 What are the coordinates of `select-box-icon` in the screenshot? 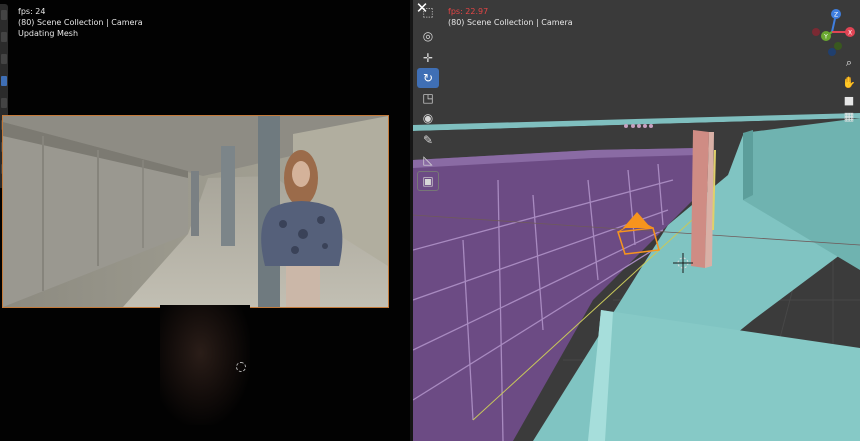 It's located at (4, 15).